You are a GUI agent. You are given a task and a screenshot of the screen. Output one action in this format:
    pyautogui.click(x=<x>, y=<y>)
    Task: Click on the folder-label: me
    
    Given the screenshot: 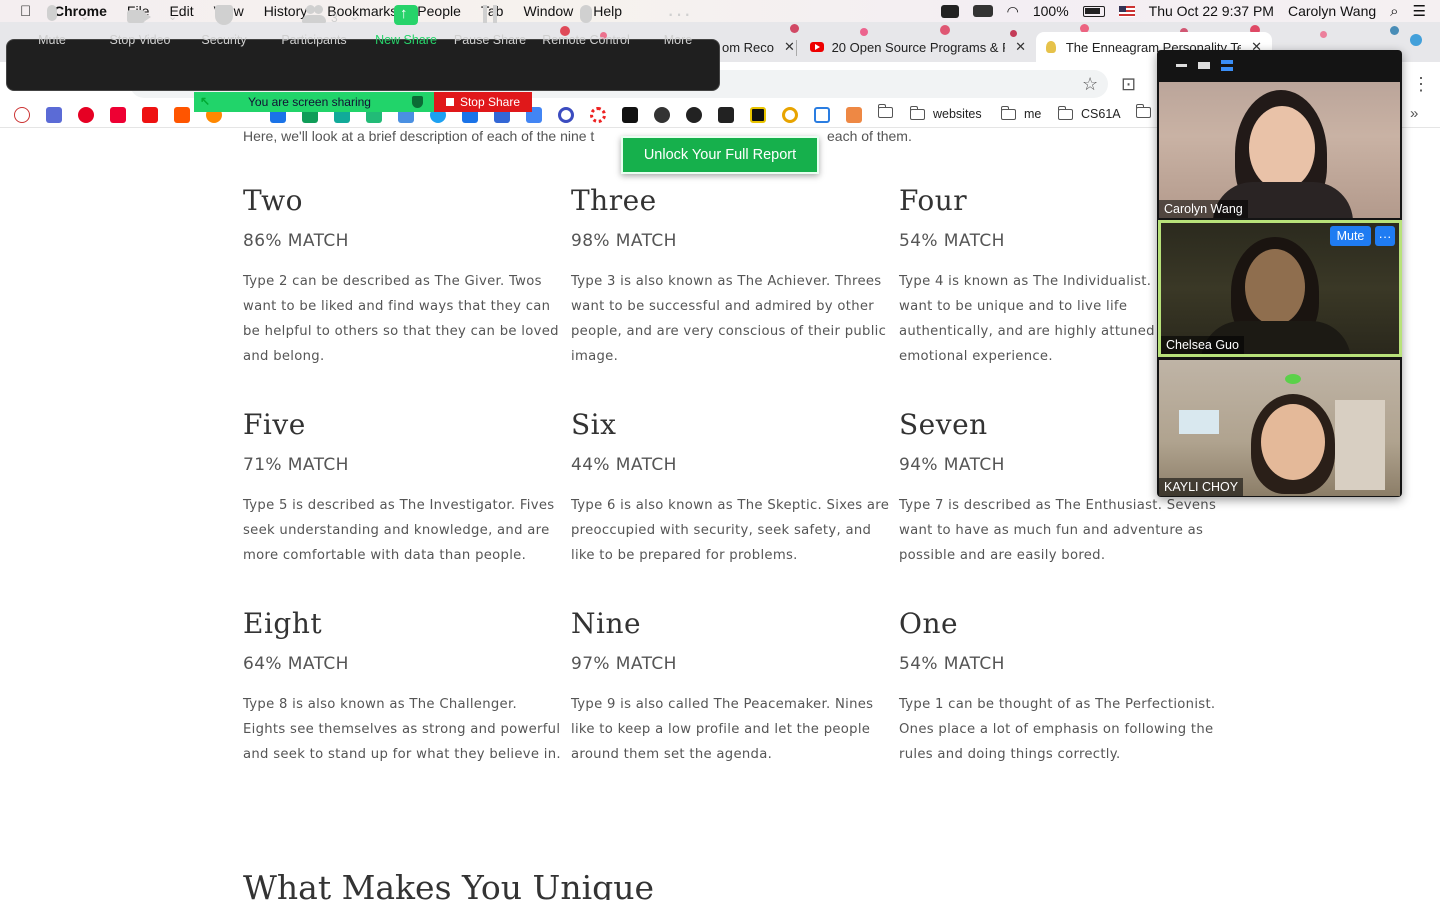 What is the action you would take?
    pyautogui.click(x=1033, y=114)
    